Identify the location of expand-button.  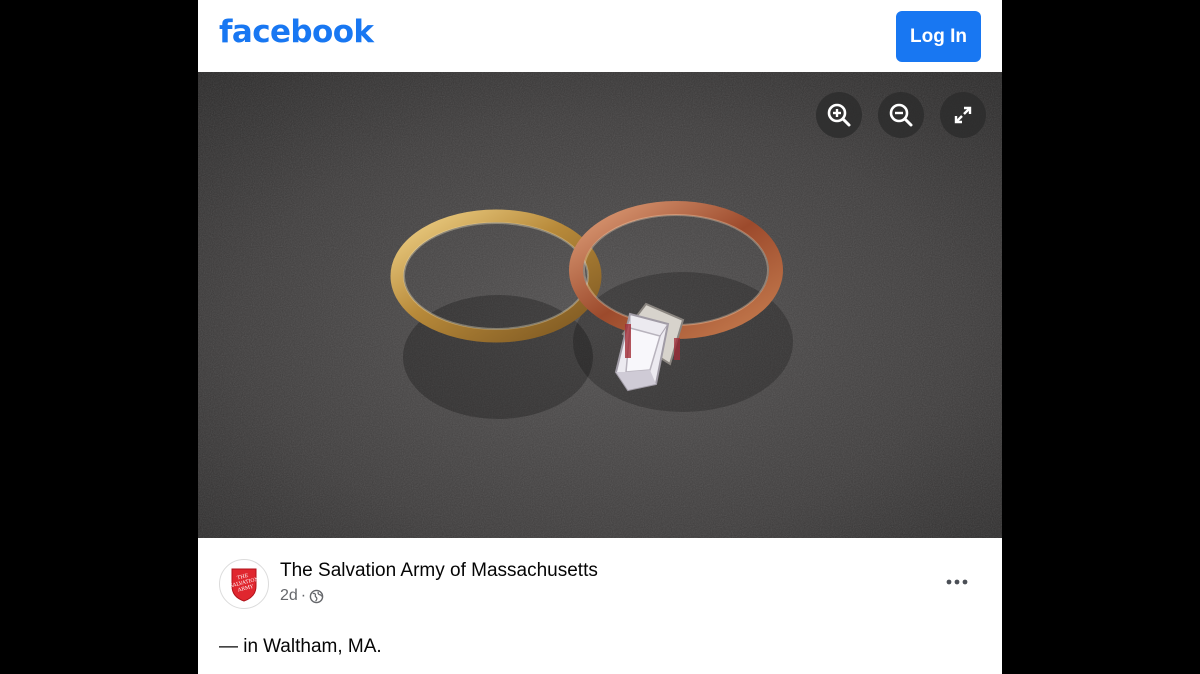
(963, 115).